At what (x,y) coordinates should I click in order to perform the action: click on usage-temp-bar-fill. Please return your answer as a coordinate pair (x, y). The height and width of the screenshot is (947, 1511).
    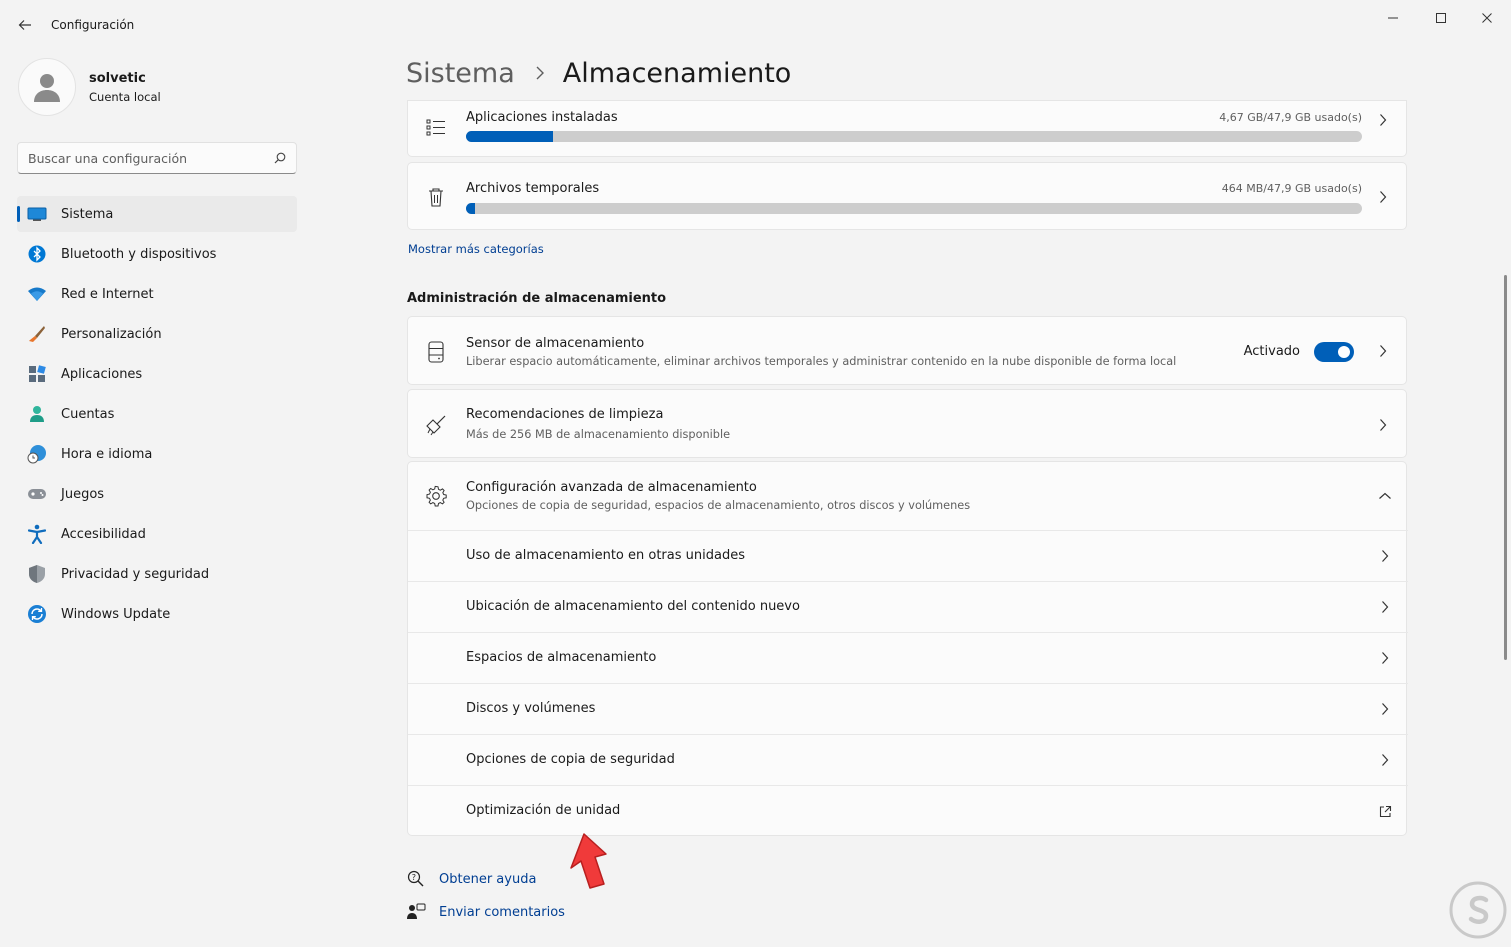
    Looking at the image, I should click on (470, 208).